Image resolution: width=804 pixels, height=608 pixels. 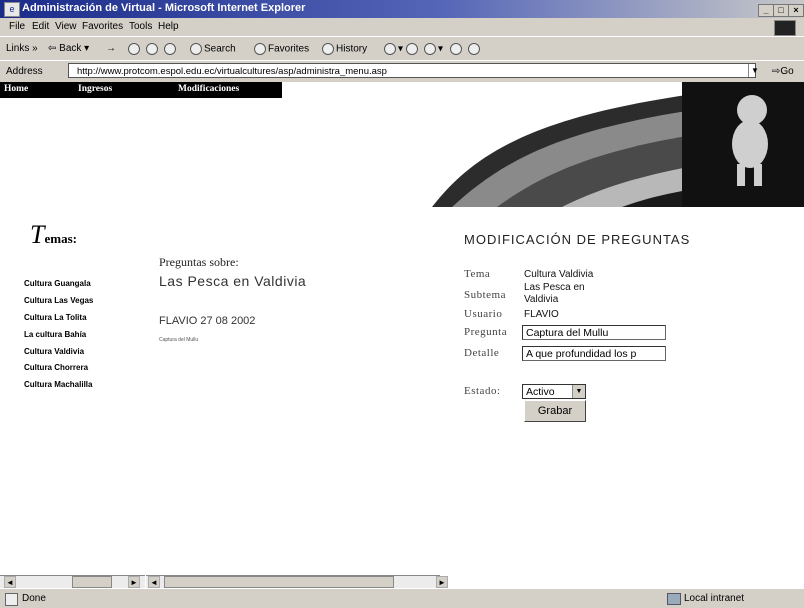 What do you see at coordinates (66, 26) in the screenshot?
I see `menu-view: View` at bounding box center [66, 26].